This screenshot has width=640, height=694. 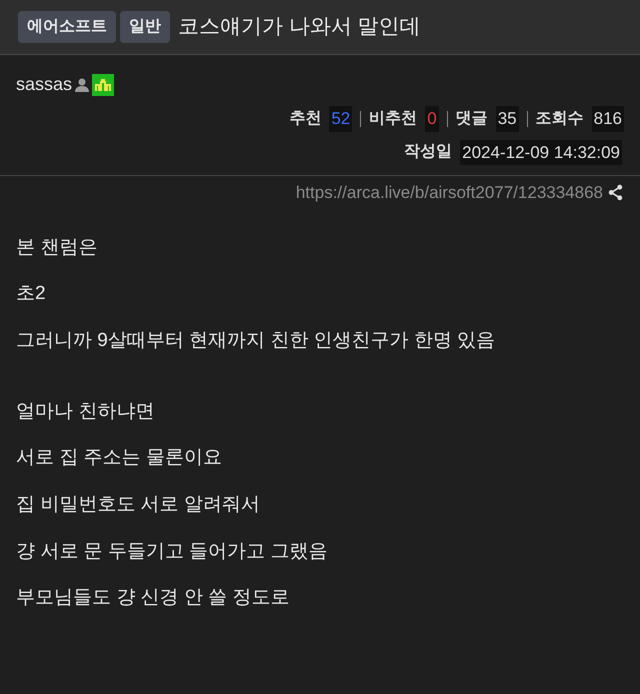 I want to click on stat-label: 댓글, so click(x=472, y=118).